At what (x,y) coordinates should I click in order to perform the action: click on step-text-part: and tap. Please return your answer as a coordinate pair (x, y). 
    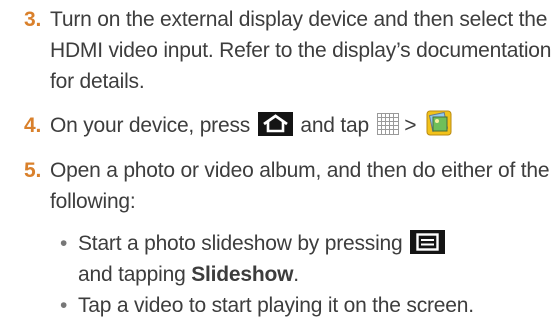
    Looking at the image, I should click on (335, 125).